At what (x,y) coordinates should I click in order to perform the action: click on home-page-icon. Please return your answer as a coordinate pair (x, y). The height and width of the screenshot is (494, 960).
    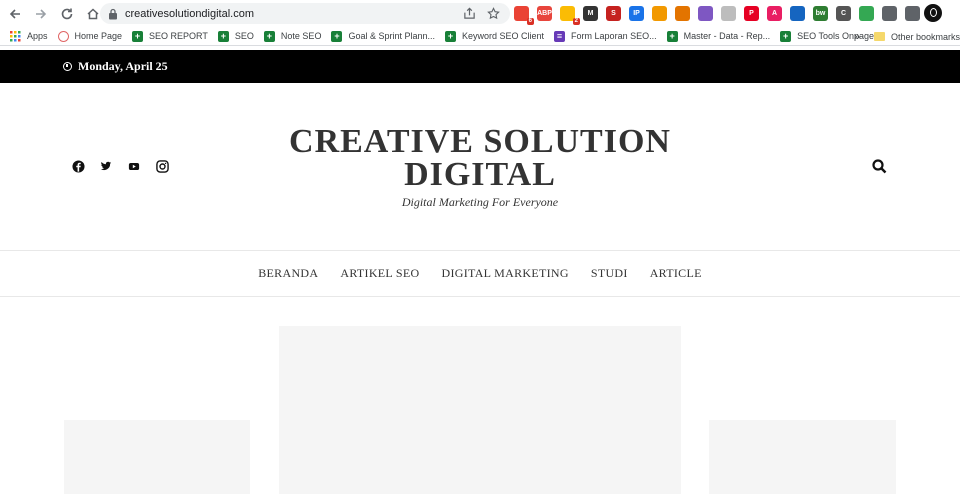
    Looking at the image, I should click on (63, 36).